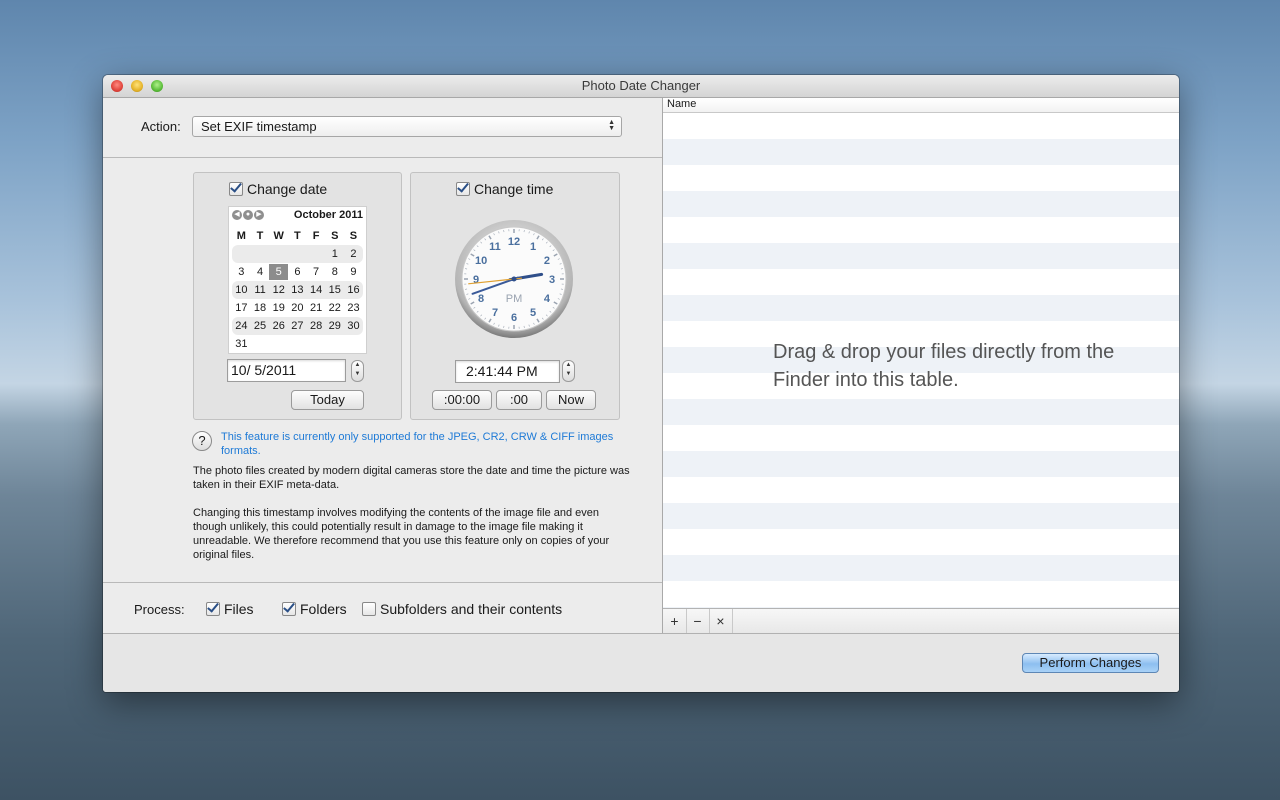 The width and height of the screenshot is (1280, 800). I want to click on calendar-day: 30, so click(353, 326).